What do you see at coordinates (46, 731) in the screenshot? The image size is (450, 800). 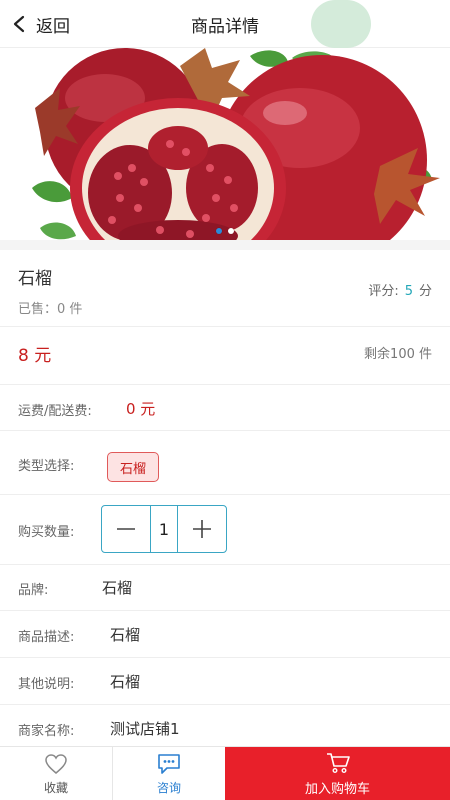 I see `detail-label-merchant: 商家名称:` at bounding box center [46, 731].